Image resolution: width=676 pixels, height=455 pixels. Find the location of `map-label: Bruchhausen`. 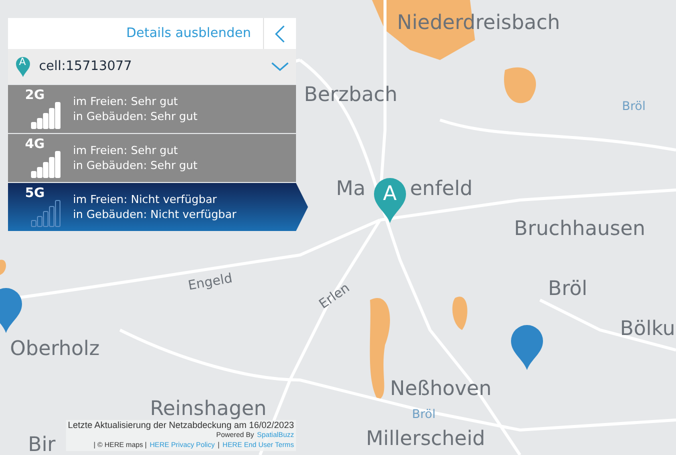

map-label: Bruchhausen is located at coordinates (580, 228).